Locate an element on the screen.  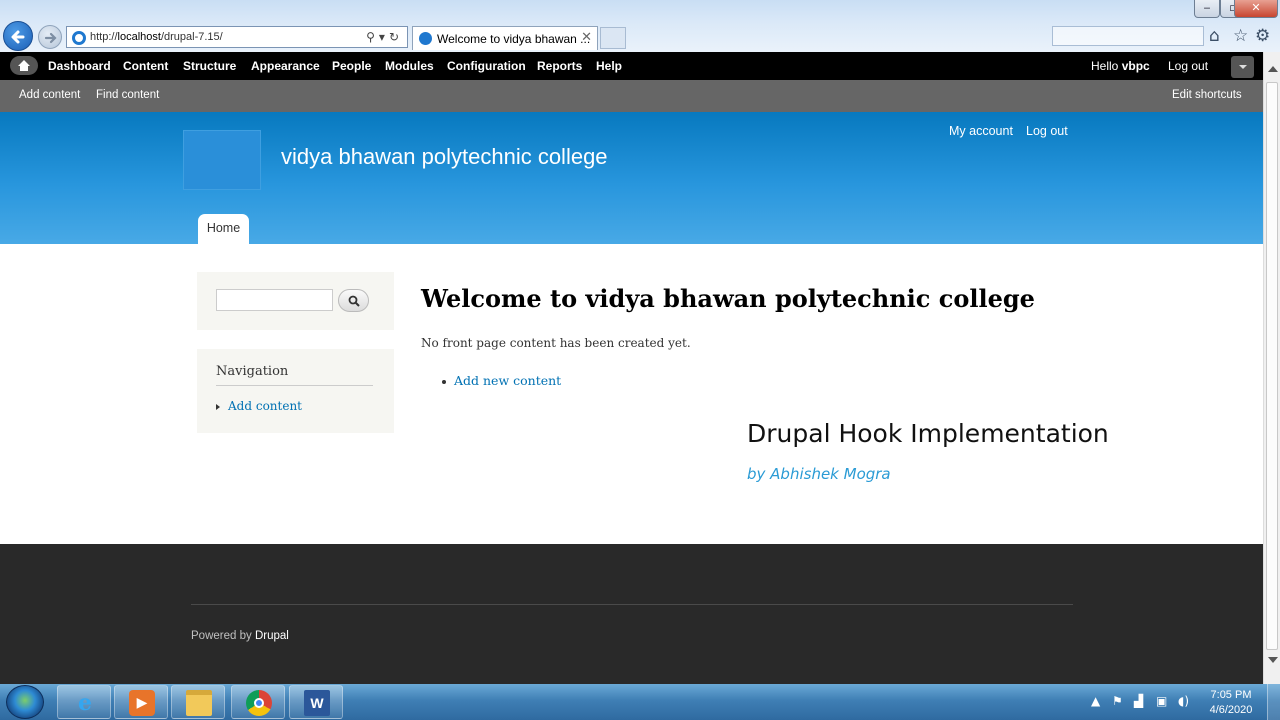
home-icon is located at coordinates (24, 65).